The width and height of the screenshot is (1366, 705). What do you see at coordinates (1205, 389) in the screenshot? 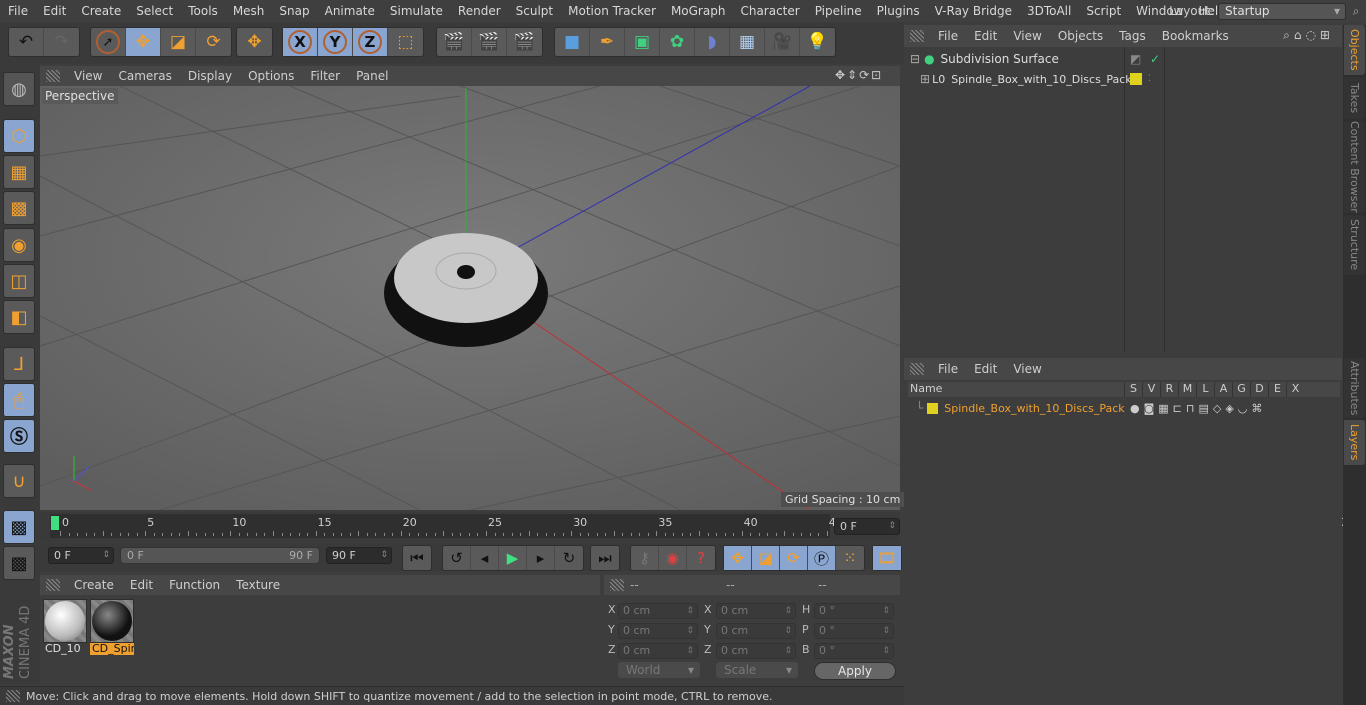
I see `layer-column-l: L` at bounding box center [1205, 389].